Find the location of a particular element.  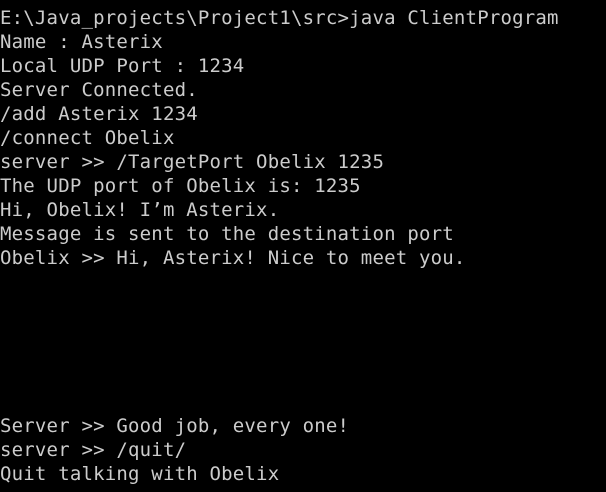

console-line-connect-command: /connect Obelix is located at coordinates (87, 138).